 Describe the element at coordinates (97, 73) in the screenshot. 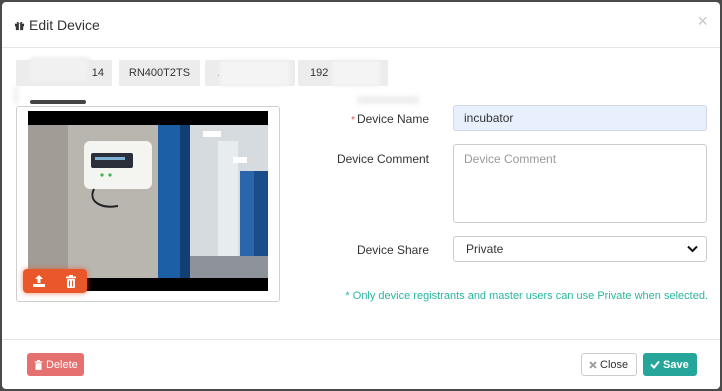

I see `tag-chip-text: 14` at that location.